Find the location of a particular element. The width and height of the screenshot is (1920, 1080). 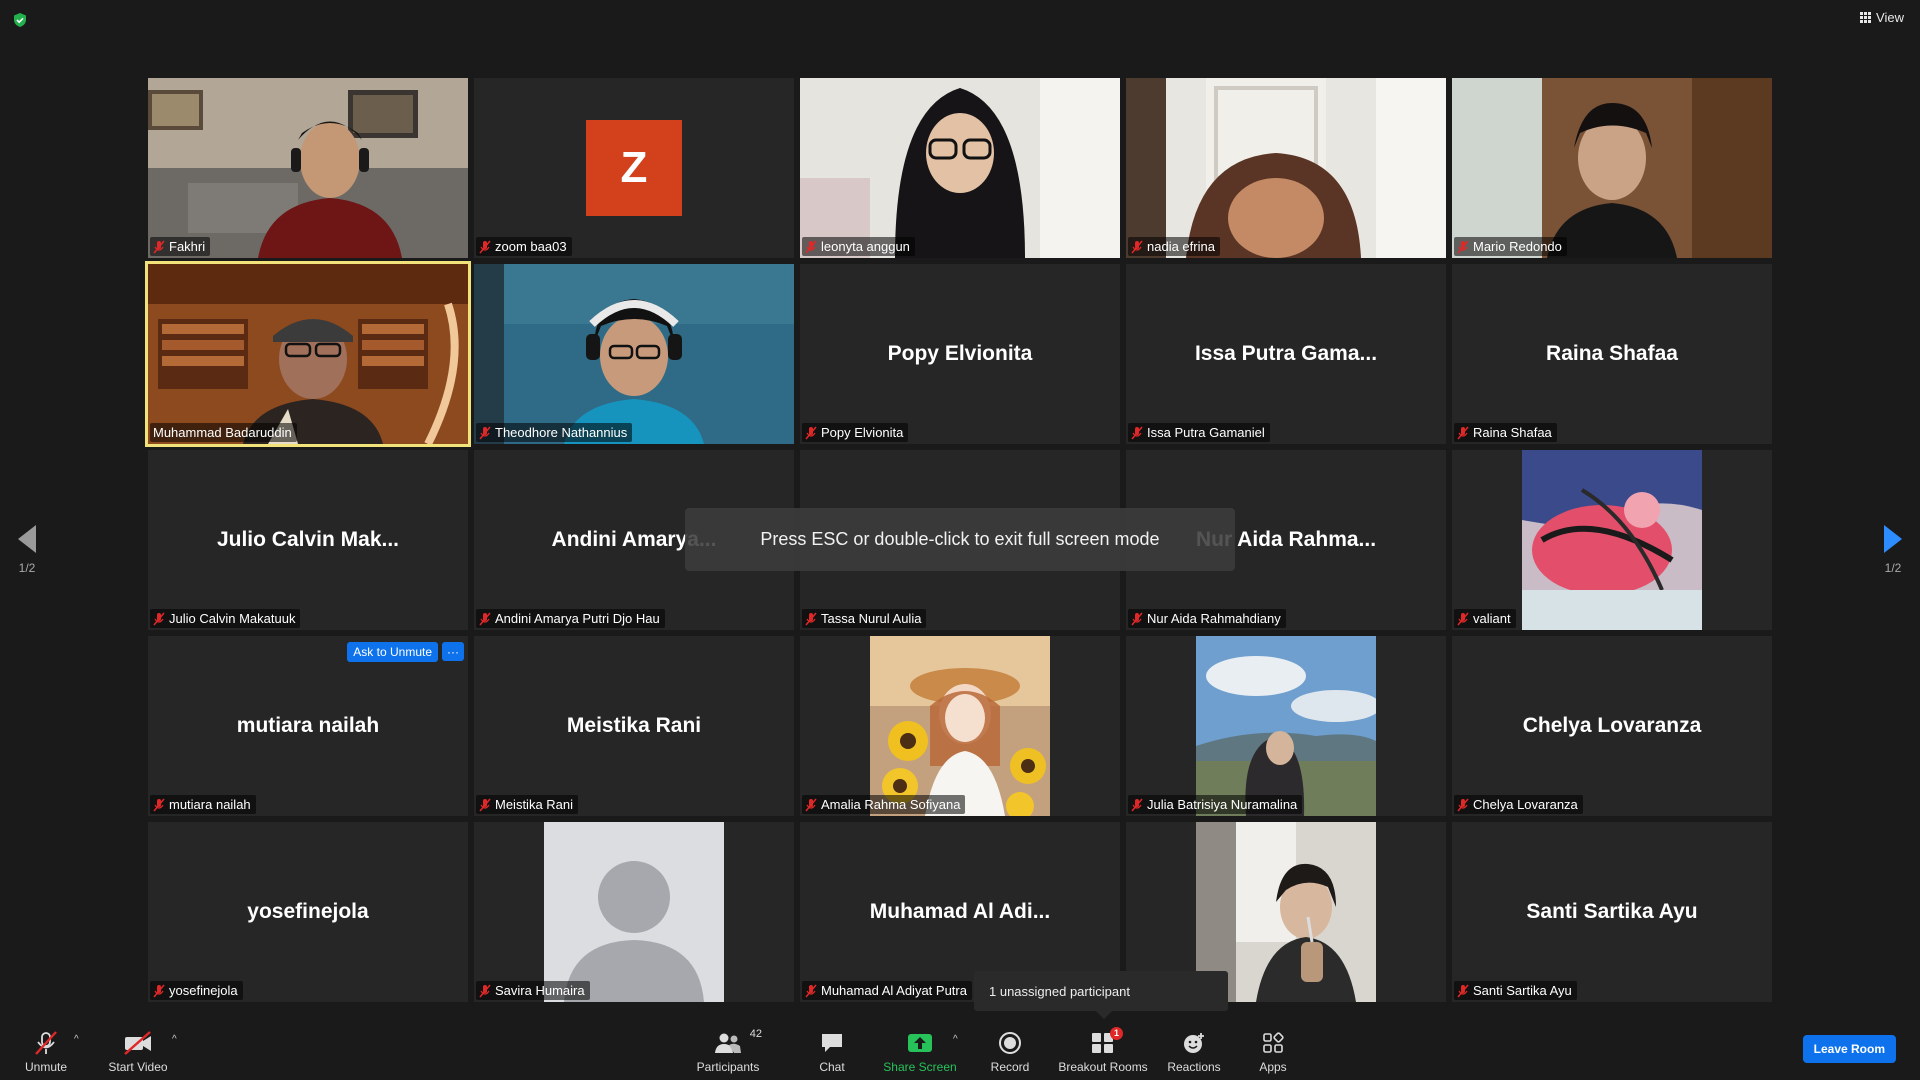

participant-tile: nadia efrina is located at coordinates (1286, 168).